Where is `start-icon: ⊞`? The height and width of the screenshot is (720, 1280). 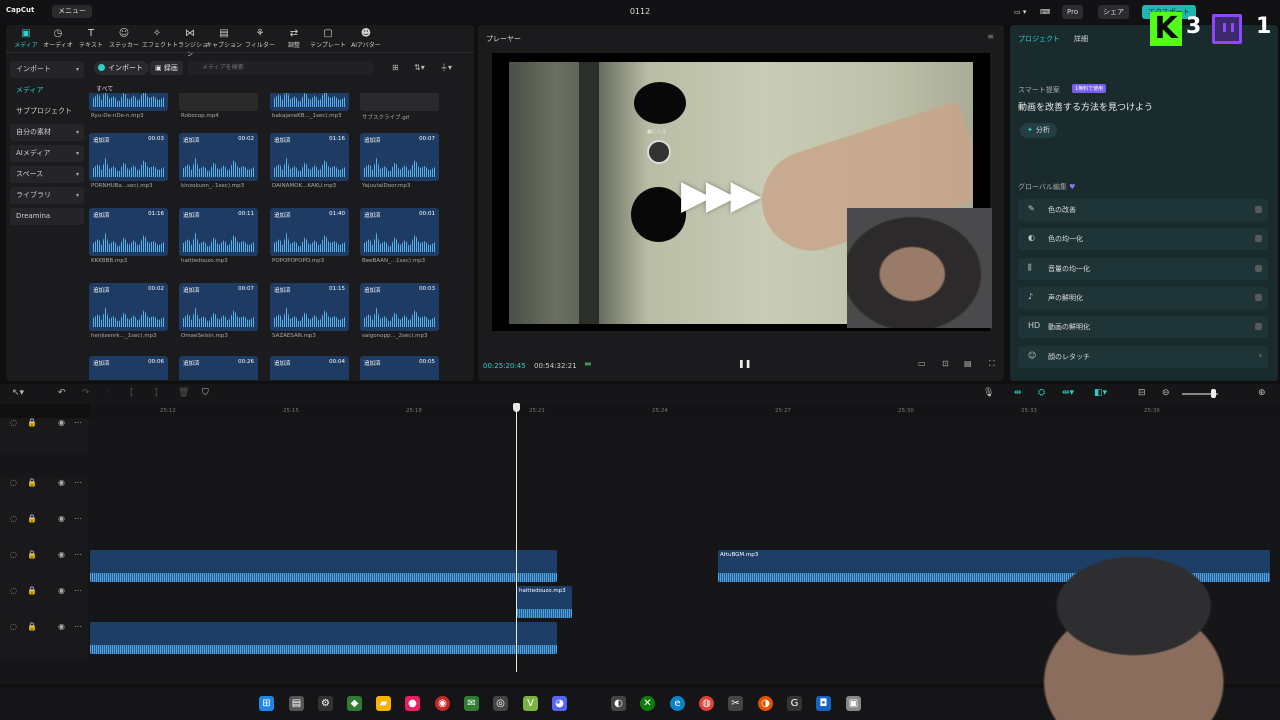
start-icon: ⊞ is located at coordinates (266, 703).